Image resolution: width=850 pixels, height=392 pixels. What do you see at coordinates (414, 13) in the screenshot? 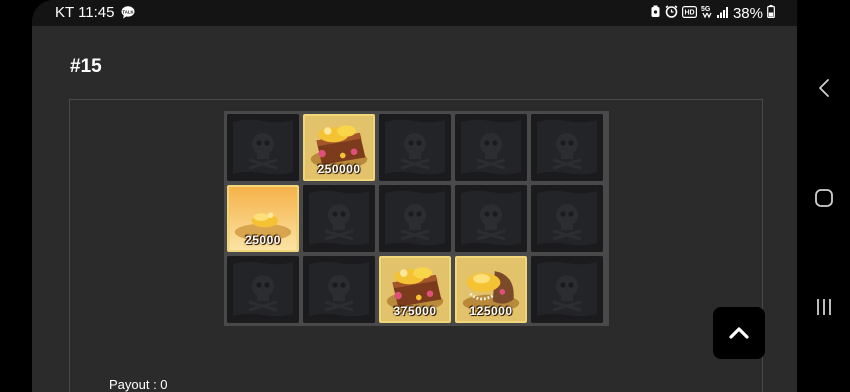
I see `status-bar: KT 11:45 TALK HD 5G 38%` at bounding box center [414, 13].